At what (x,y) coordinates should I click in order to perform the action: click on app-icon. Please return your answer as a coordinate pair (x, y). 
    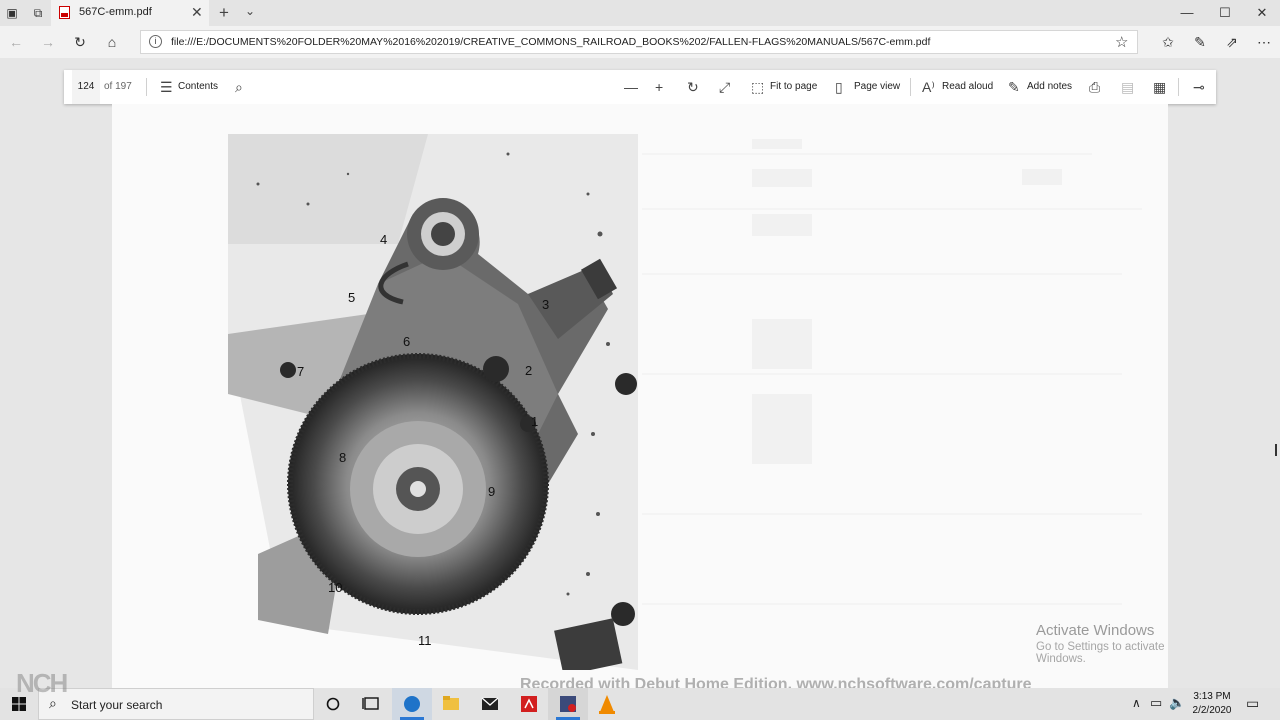
    Looking at the image, I should click on (568, 704).